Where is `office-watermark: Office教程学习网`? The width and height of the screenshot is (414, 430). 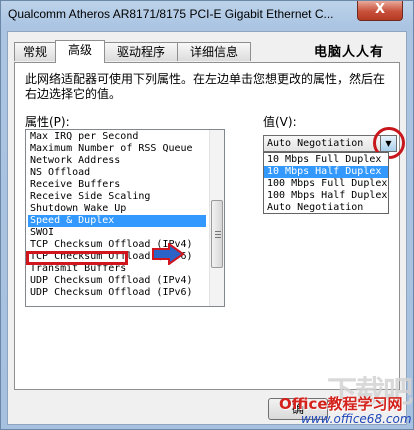 office-watermark: Office教程学习网 is located at coordinates (341, 404).